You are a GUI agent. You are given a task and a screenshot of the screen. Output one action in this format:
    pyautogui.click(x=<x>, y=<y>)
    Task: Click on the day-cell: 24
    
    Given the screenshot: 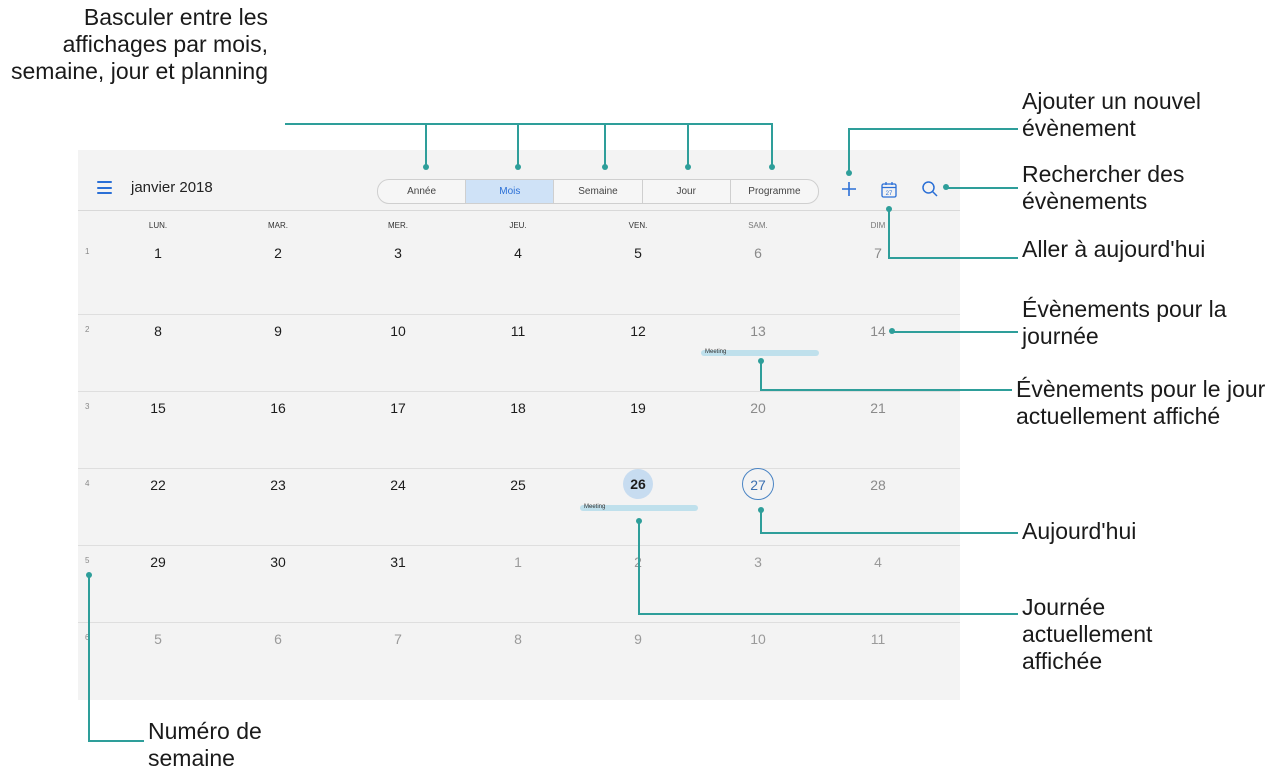 What is the action you would take?
    pyautogui.click(x=398, y=485)
    